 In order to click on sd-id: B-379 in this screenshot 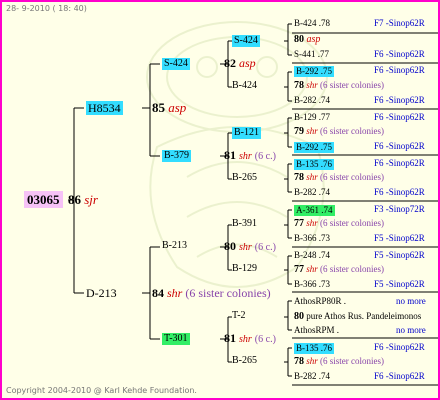, I will do `click(176, 156)`.